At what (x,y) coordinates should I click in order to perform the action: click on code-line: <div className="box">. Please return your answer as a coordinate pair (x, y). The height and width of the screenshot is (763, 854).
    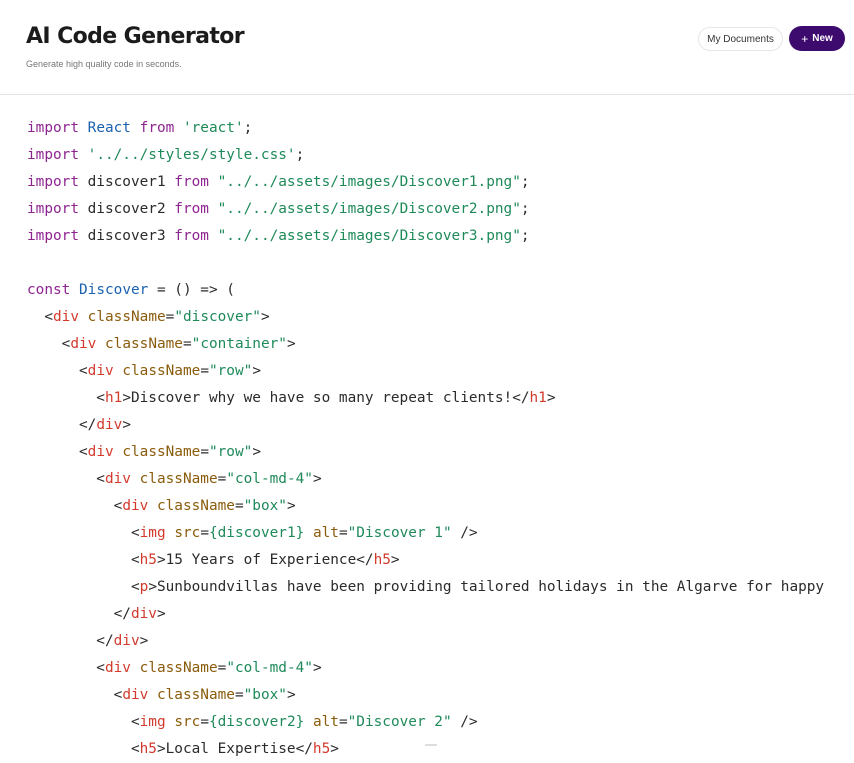
    Looking at the image, I should click on (440, 695).